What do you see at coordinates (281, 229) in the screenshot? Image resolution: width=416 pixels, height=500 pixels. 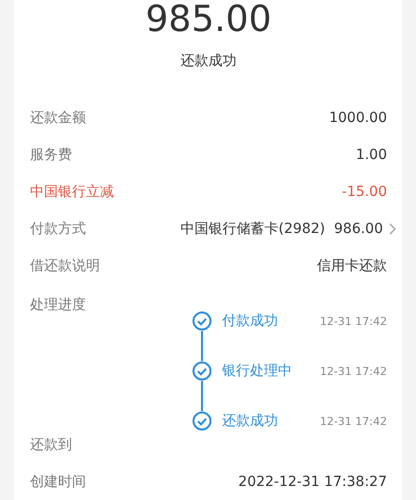 I see `row-value: 中国银行储蓄卡(2982) 986.00` at bounding box center [281, 229].